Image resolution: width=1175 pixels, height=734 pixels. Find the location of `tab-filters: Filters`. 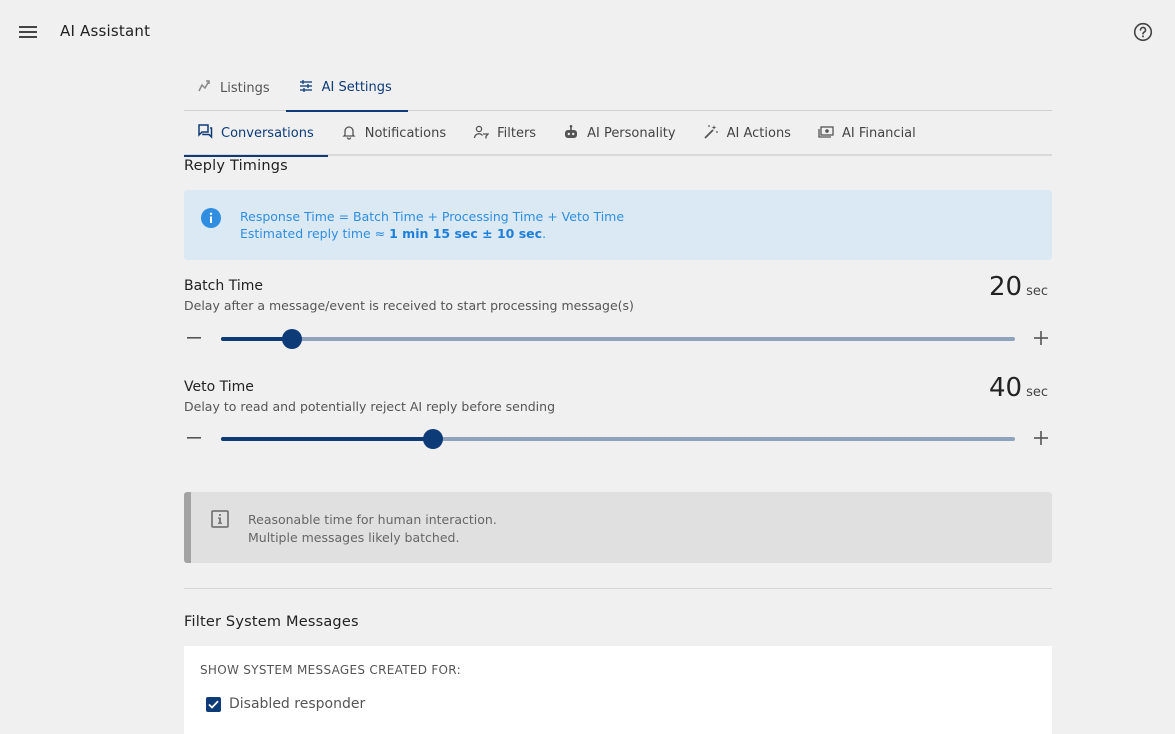

tab-filters: Filters is located at coordinates (505, 133).